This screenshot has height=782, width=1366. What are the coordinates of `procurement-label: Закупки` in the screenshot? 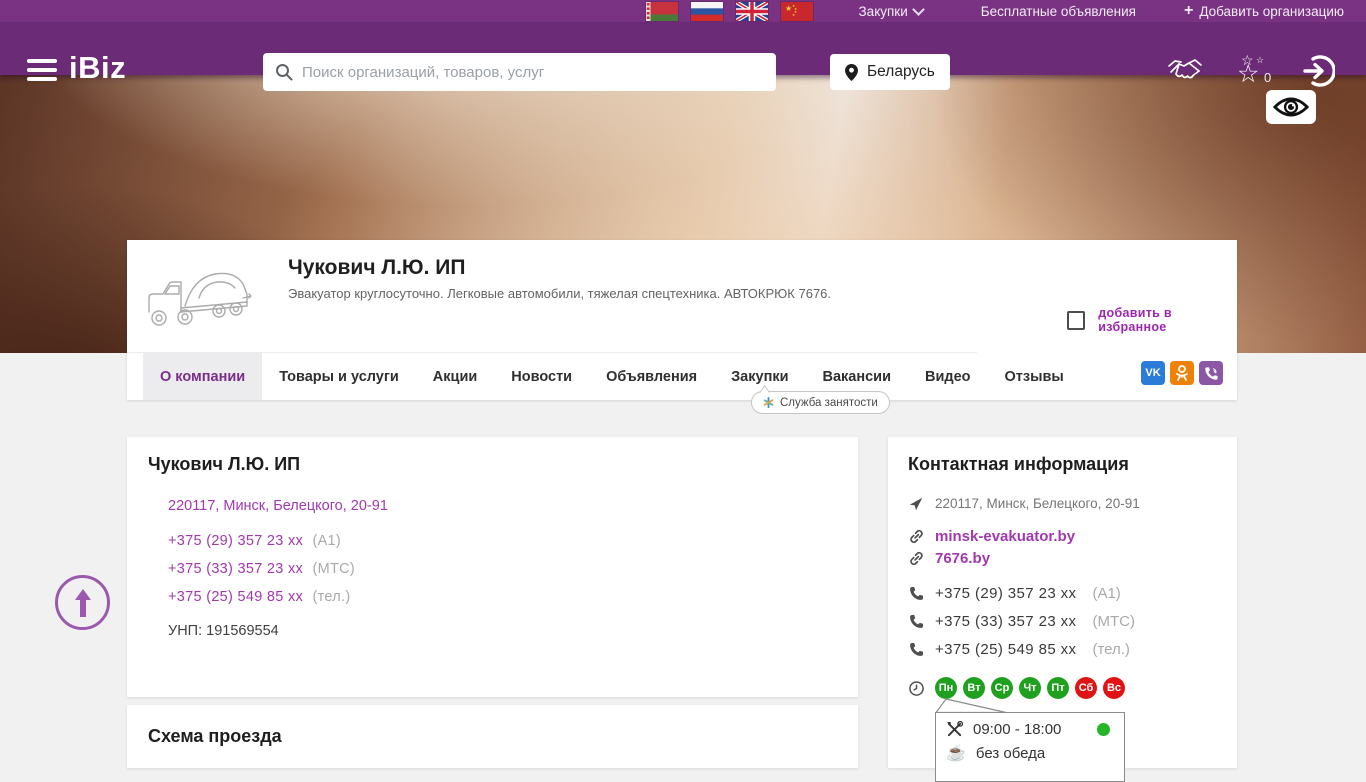 It's located at (883, 11).